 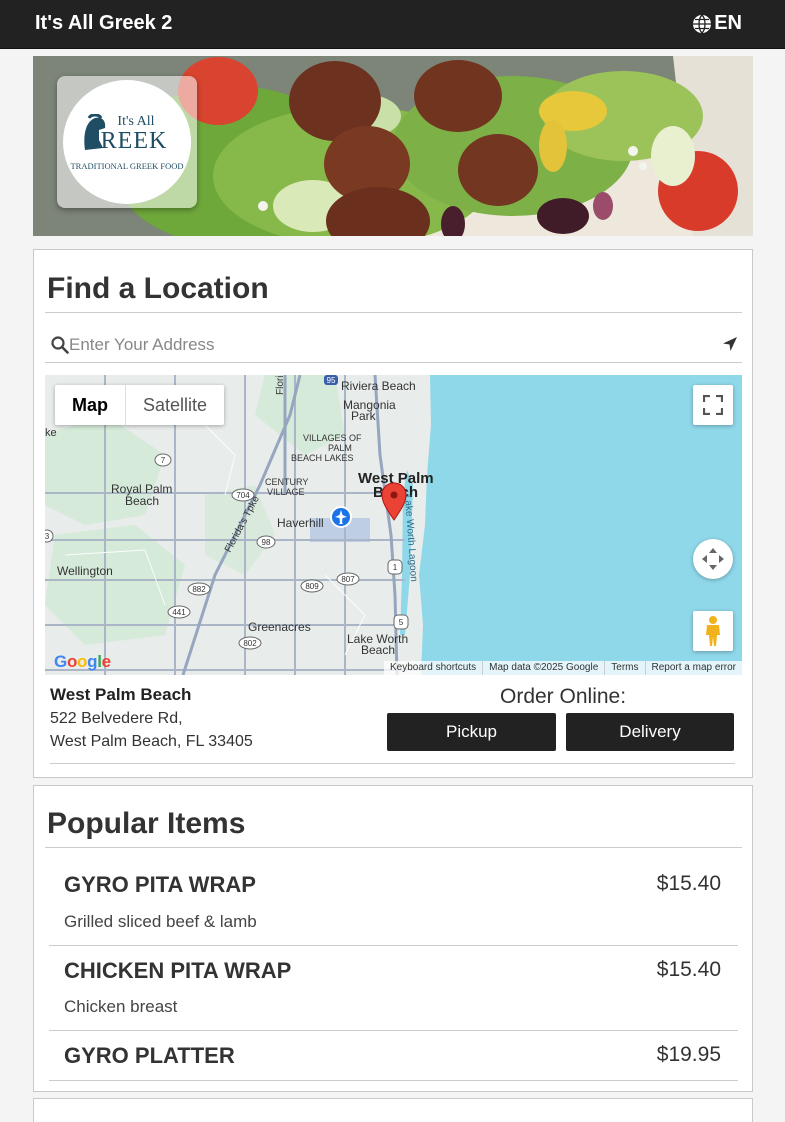 What do you see at coordinates (127, 165) in the screenshot?
I see `logo-tagline: TRADITIONAL GREEK FOOD` at bounding box center [127, 165].